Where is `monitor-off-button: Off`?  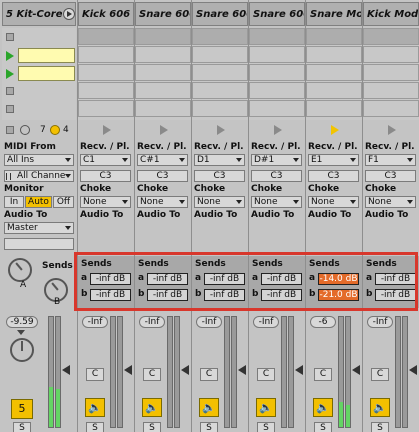
monitor-off-button: Off is located at coordinates (63, 202).